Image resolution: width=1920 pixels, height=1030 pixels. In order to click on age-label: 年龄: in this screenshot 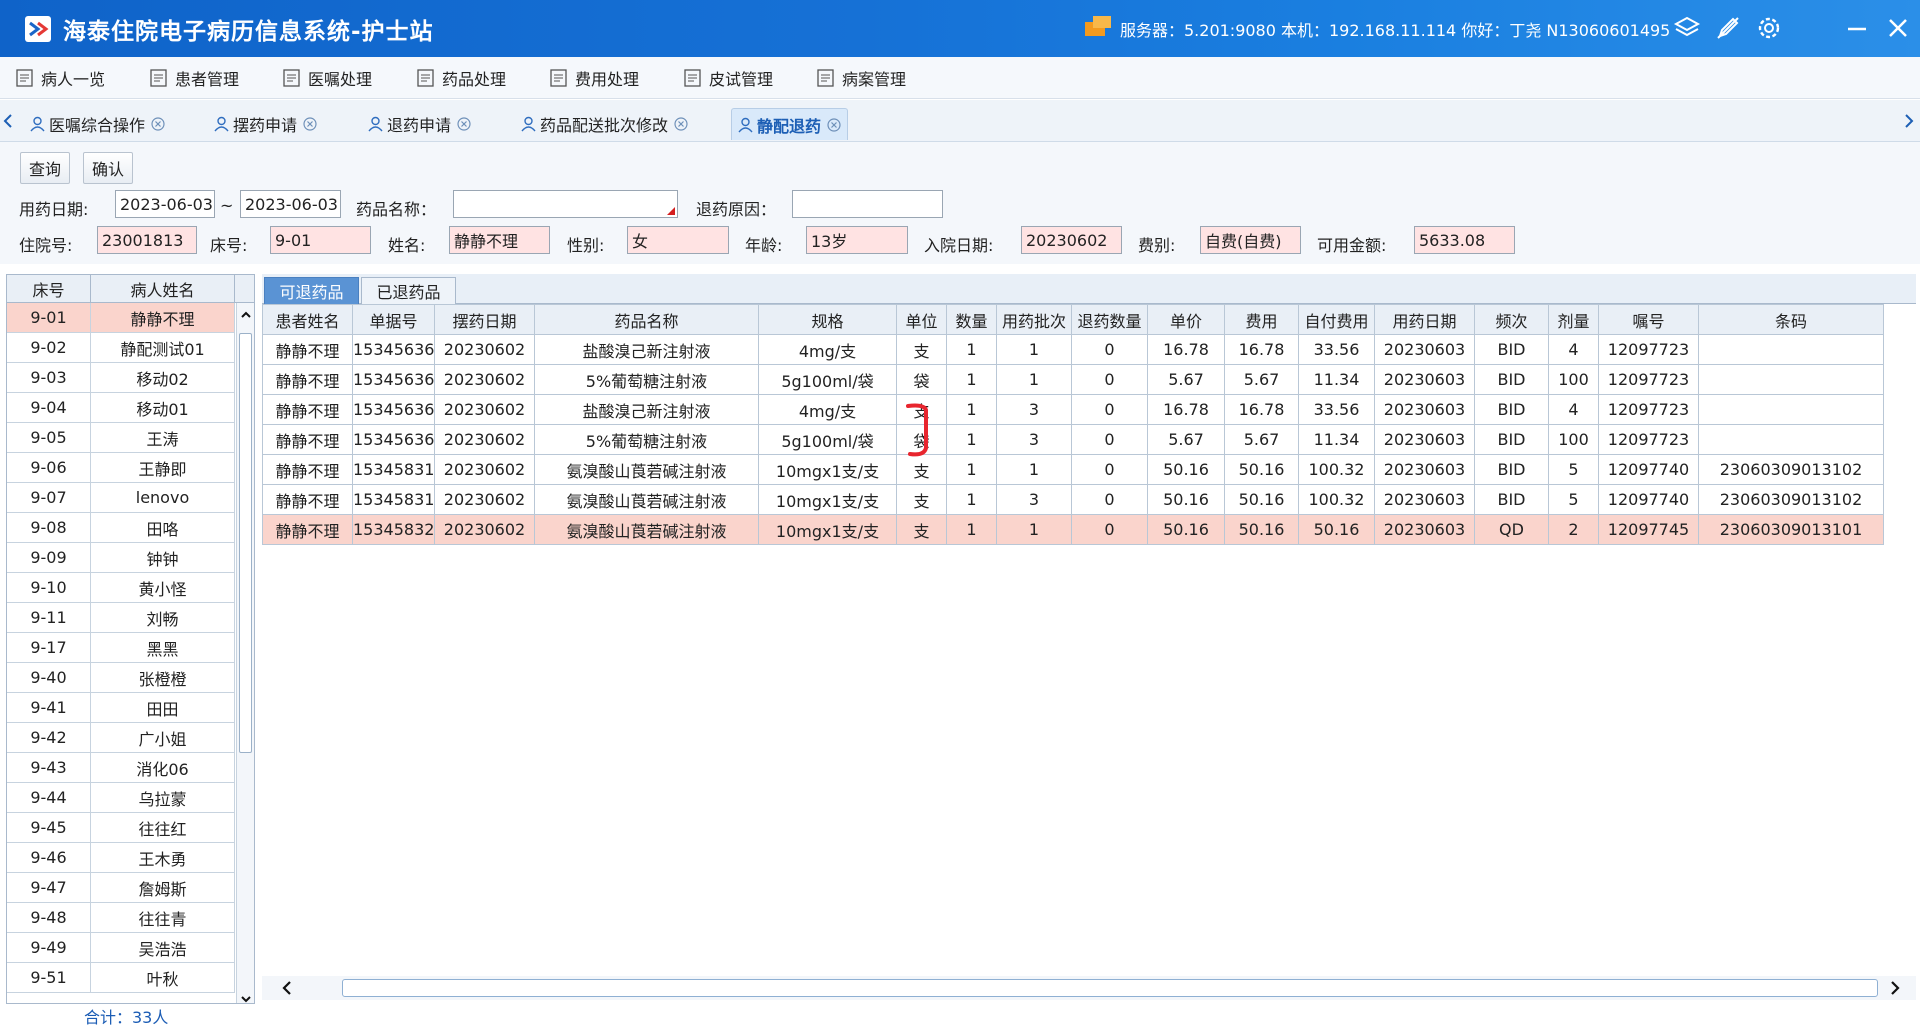, I will do `click(764, 245)`.